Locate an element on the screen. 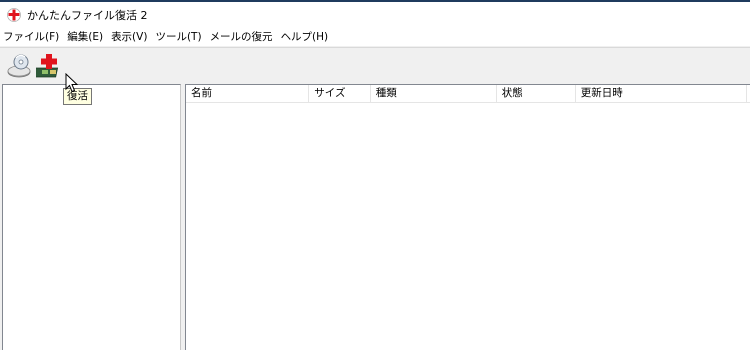 This screenshot has width=750, height=350. toolbar is located at coordinates (375, 65).